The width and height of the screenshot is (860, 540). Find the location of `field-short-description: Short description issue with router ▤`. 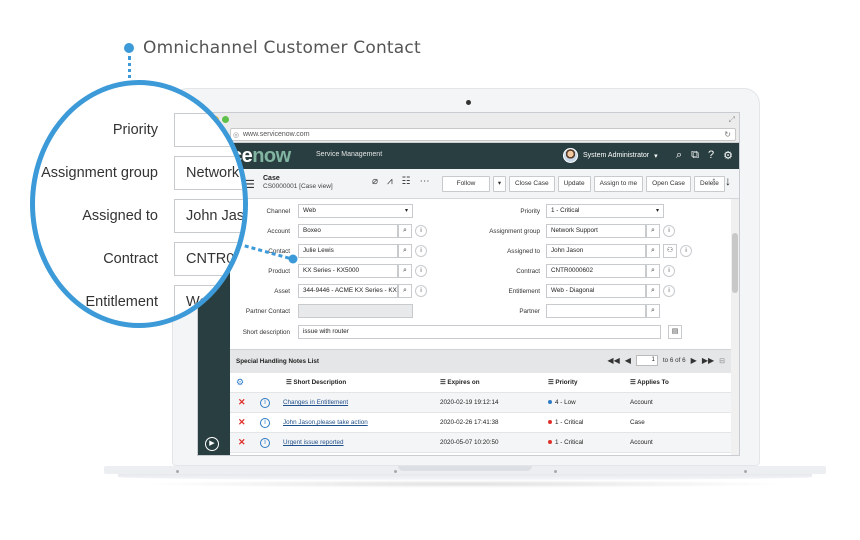

field-short-description: Short description issue with router ▤ is located at coordinates (456, 332).